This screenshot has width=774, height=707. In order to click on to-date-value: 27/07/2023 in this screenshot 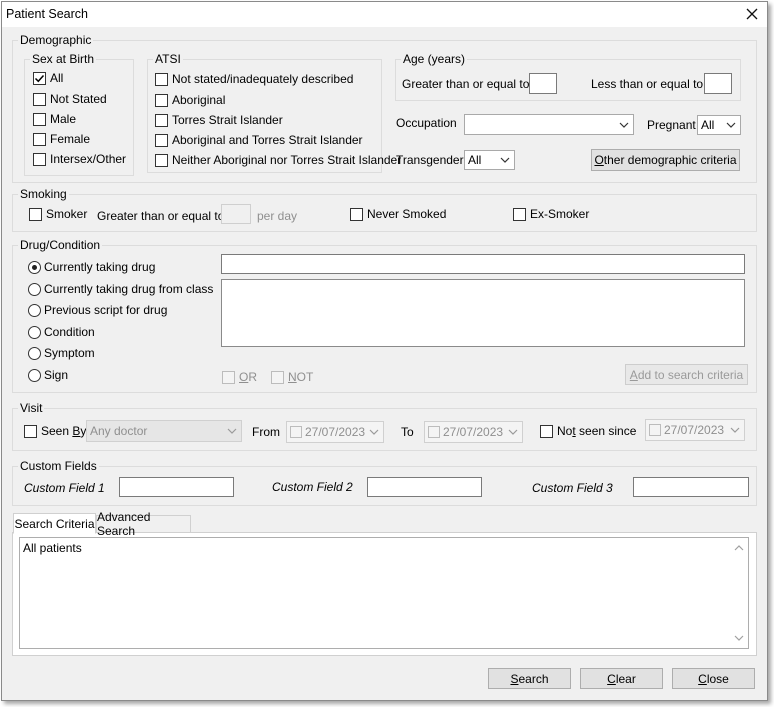, I will do `click(473, 432)`.